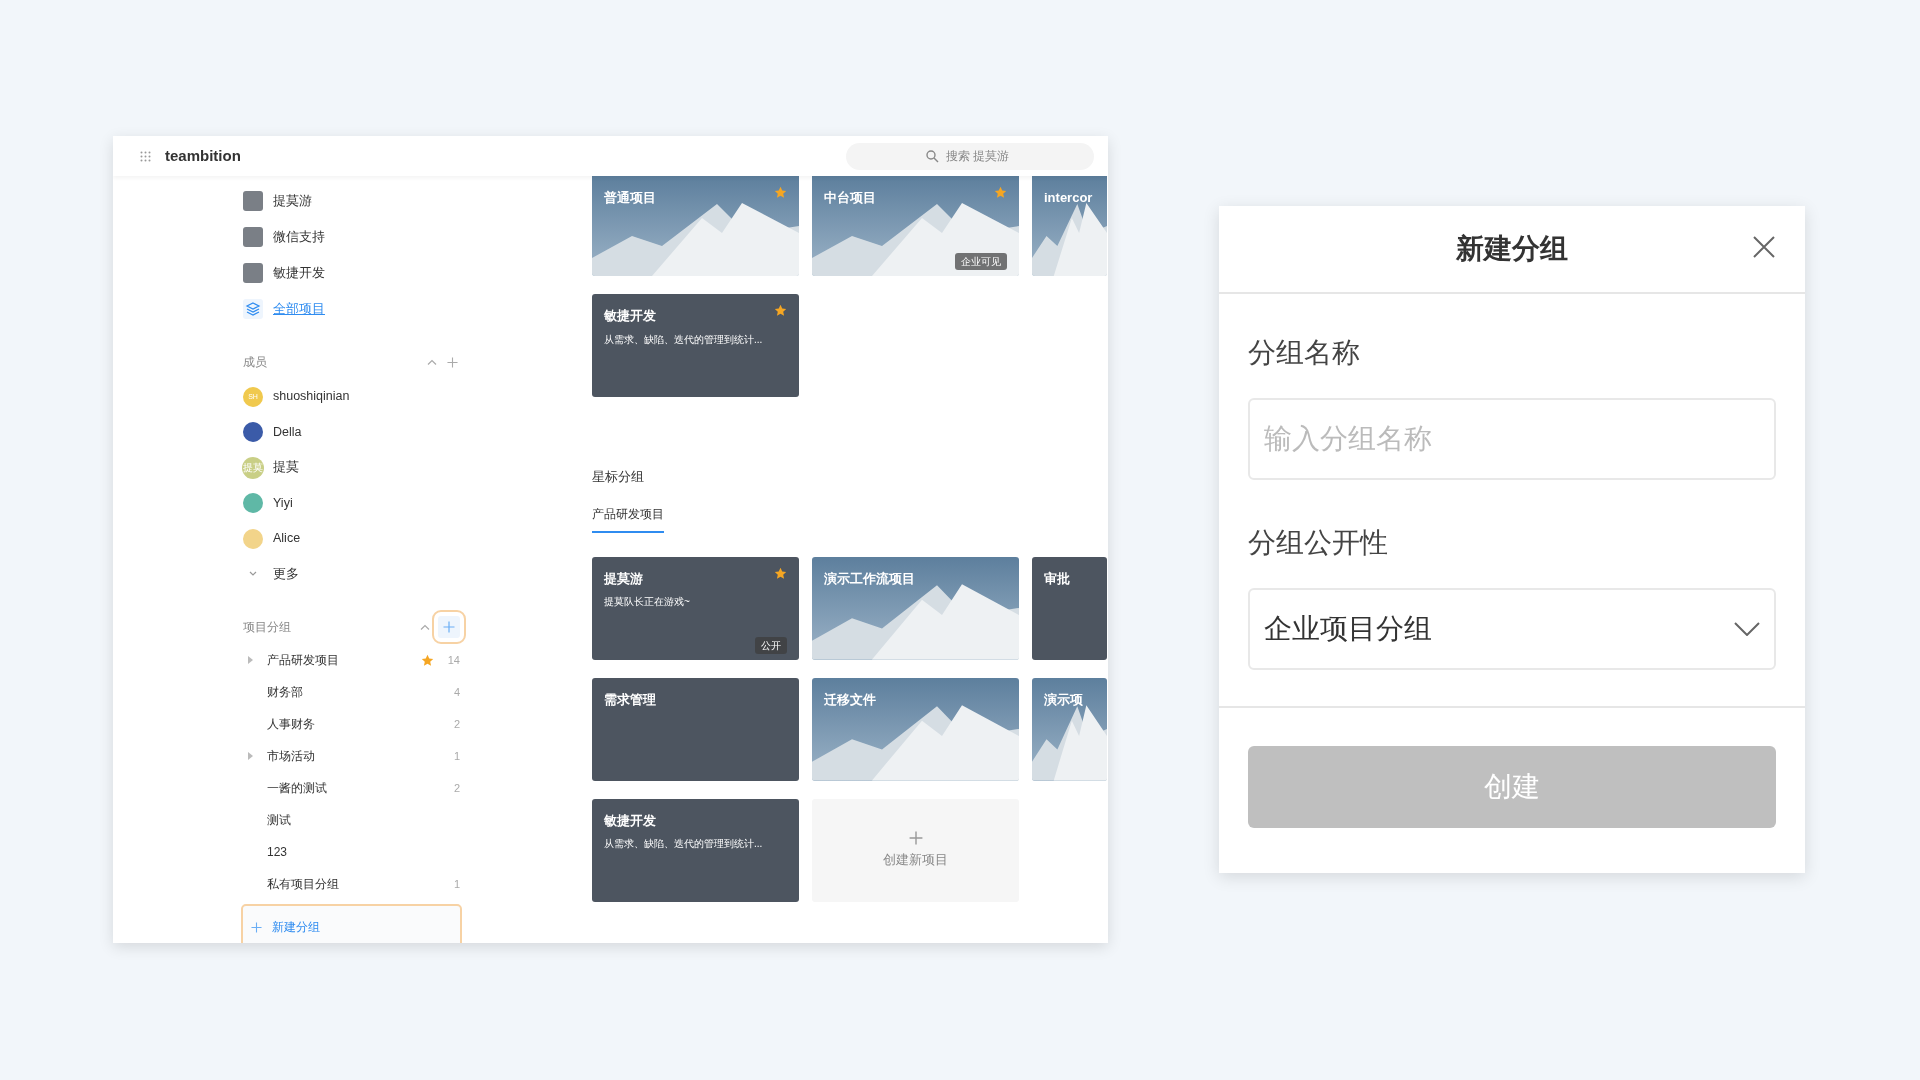 The width and height of the screenshot is (1920, 1080). Describe the element at coordinates (1068, 198) in the screenshot. I see `project-title: intercor` at that location.